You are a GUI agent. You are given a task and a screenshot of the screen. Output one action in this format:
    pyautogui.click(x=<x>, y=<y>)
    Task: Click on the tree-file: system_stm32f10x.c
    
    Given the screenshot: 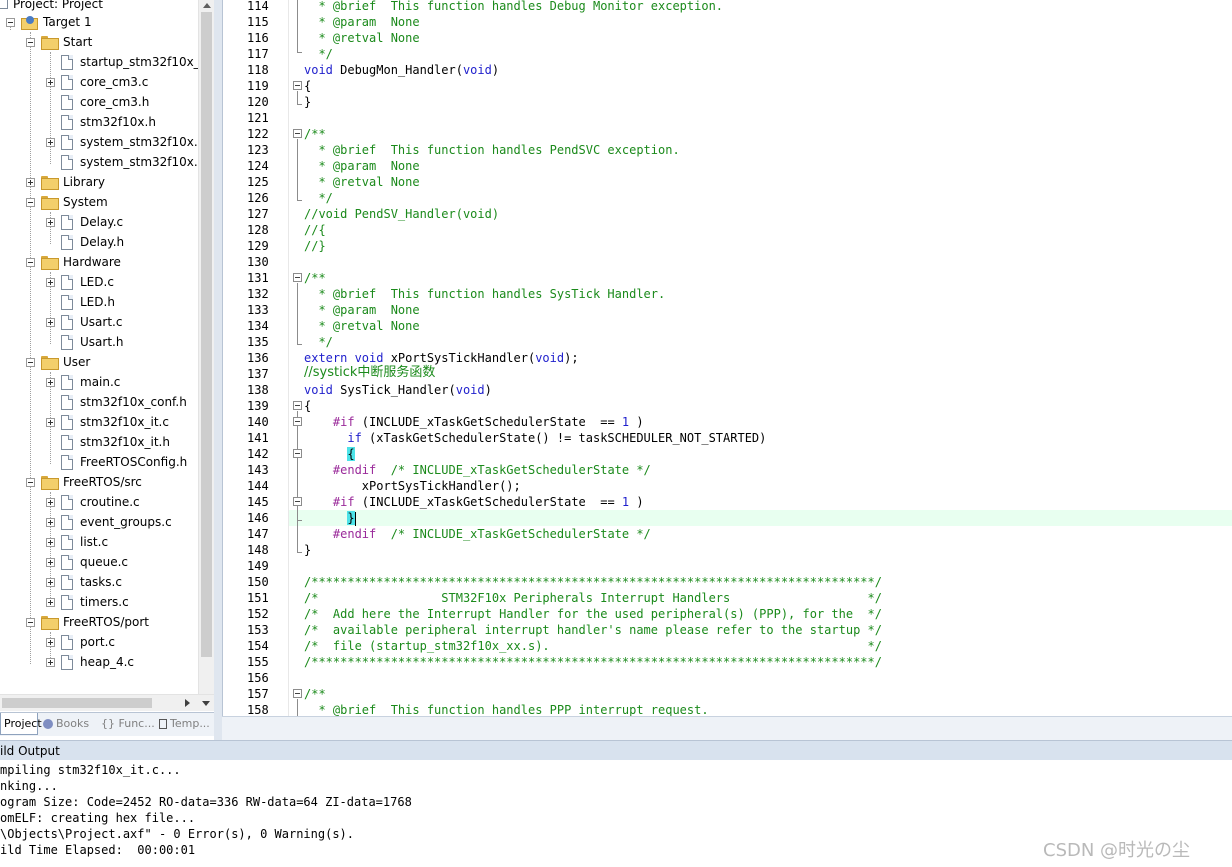 What is the action you would take?
    pyautogui.click(x=122, y=142)
    